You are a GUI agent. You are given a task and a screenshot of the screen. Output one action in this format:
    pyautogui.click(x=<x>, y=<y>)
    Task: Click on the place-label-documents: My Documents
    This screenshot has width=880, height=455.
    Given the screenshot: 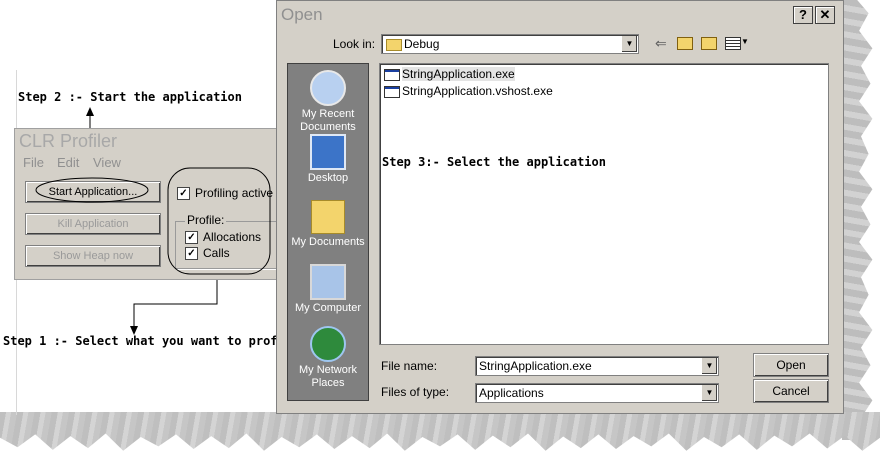 What is the action you would take?
    pyautogui.click(x=328, y=242)
    